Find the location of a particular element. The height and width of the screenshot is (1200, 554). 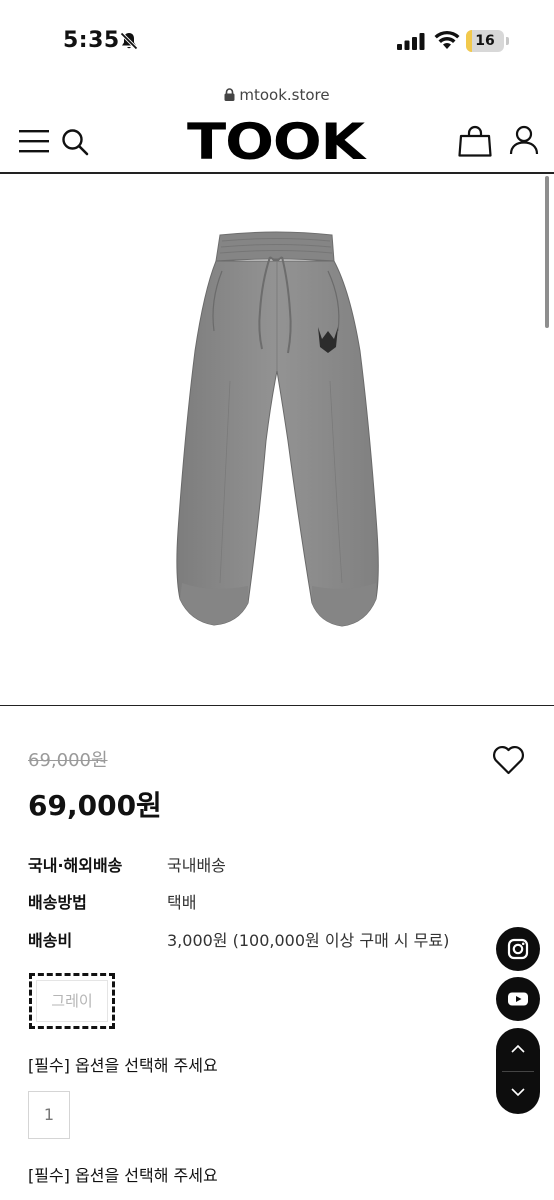

instagram-button is located at coordinates (518, 949).